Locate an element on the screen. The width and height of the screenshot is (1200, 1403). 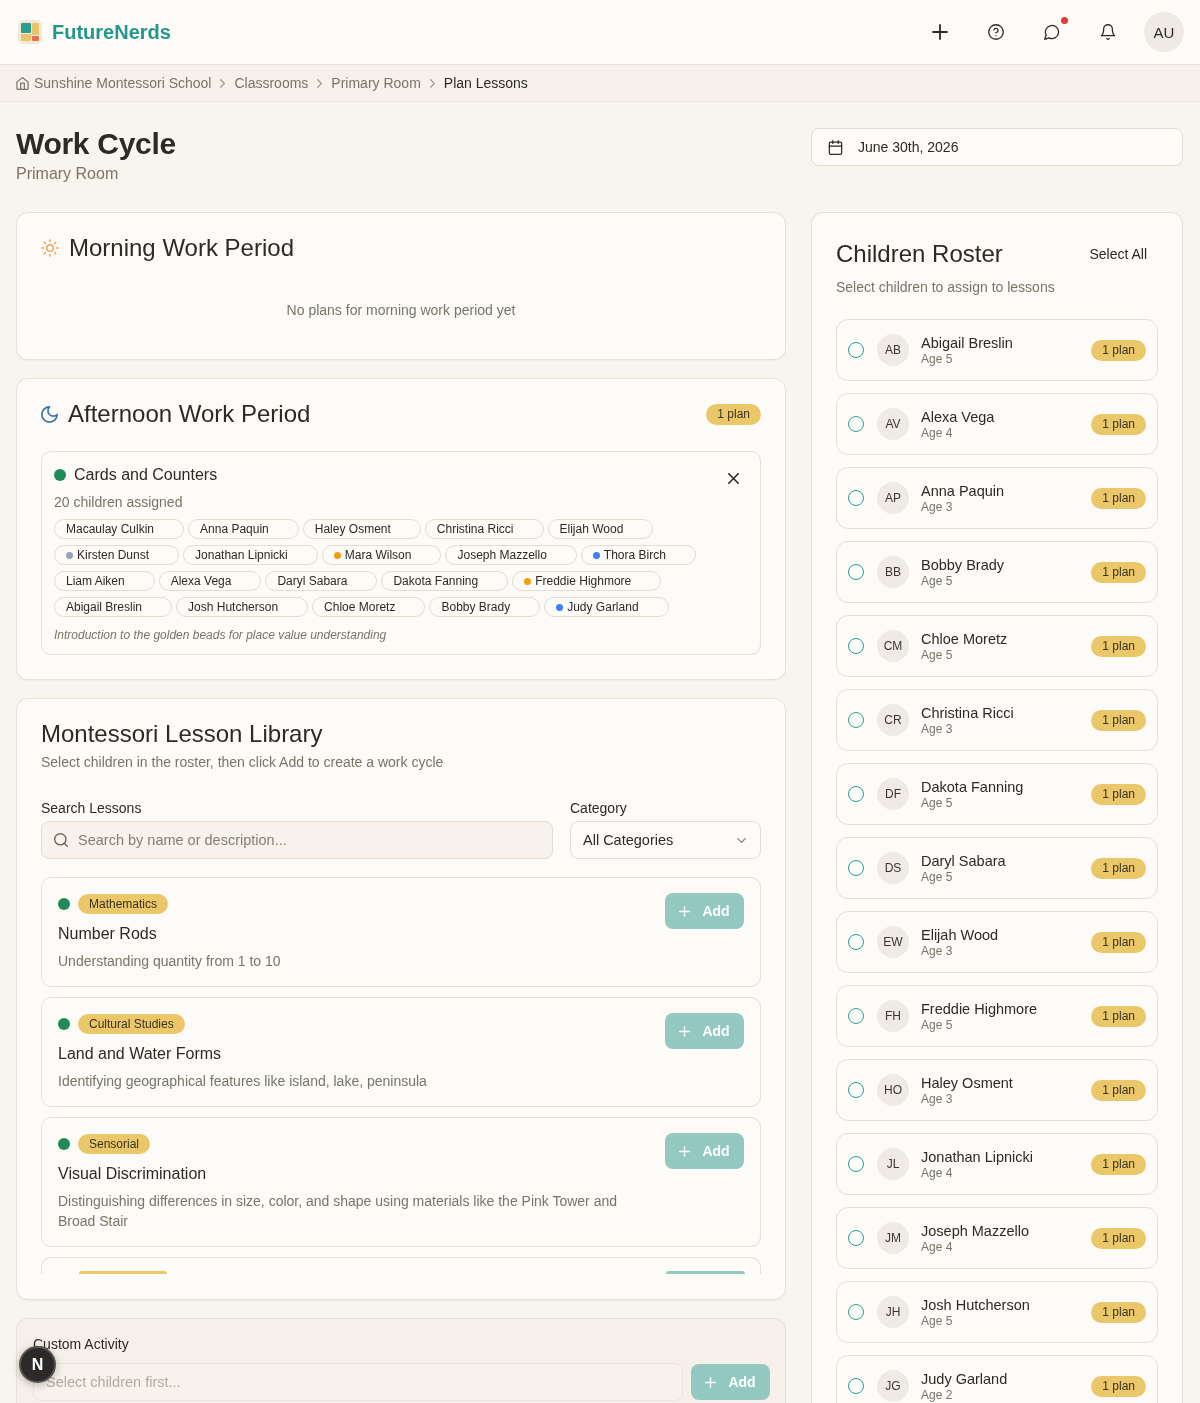
student-row: CM Chloe Moretz Age 5 1 plan is located at coordinates (997, 646).